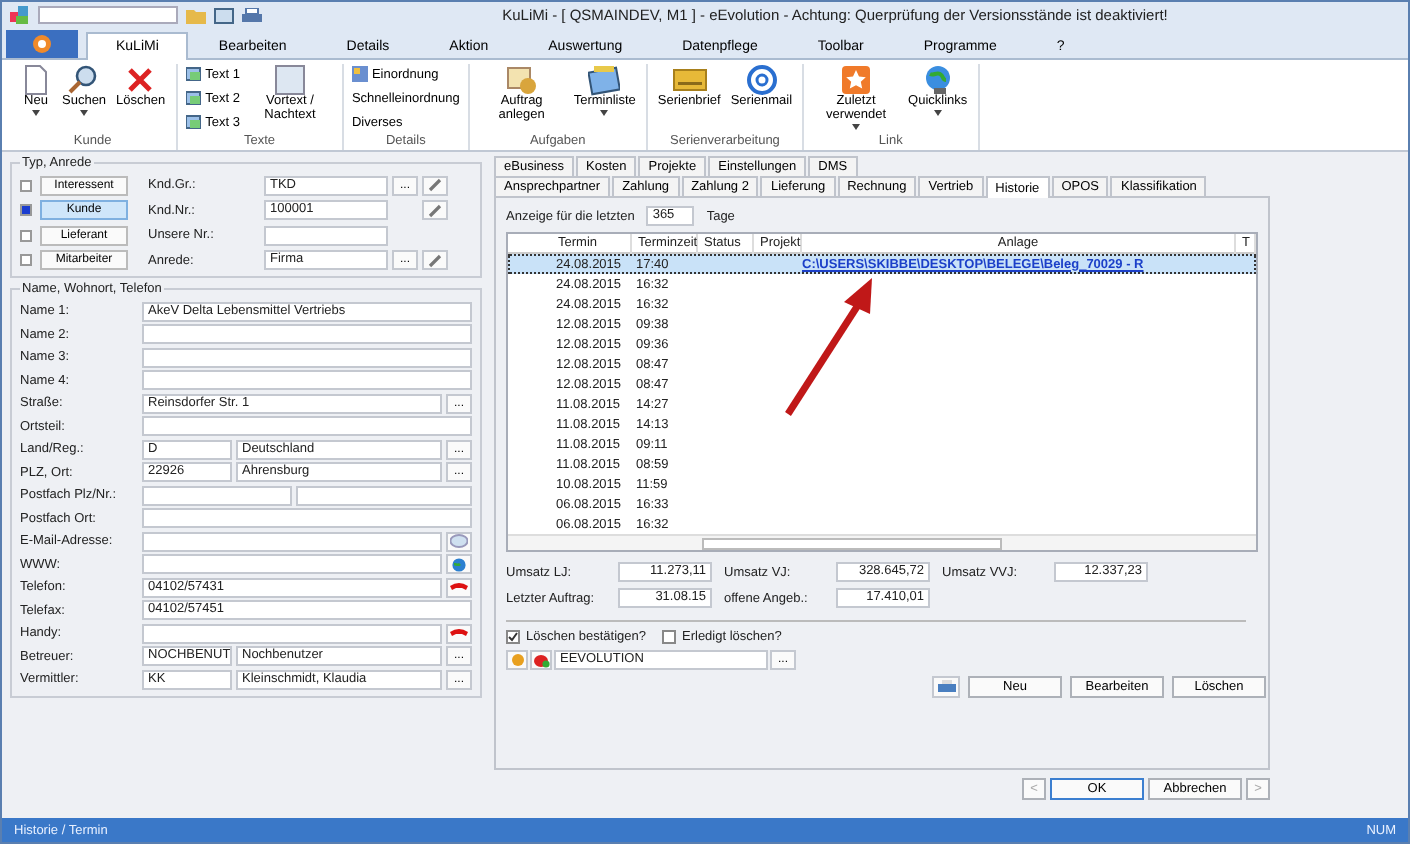 The image size is (1410, 844). What do you see at coordinates (108, 15) in the screenshot?
I see `quick-access-combo` at bounding box center [108, 15].